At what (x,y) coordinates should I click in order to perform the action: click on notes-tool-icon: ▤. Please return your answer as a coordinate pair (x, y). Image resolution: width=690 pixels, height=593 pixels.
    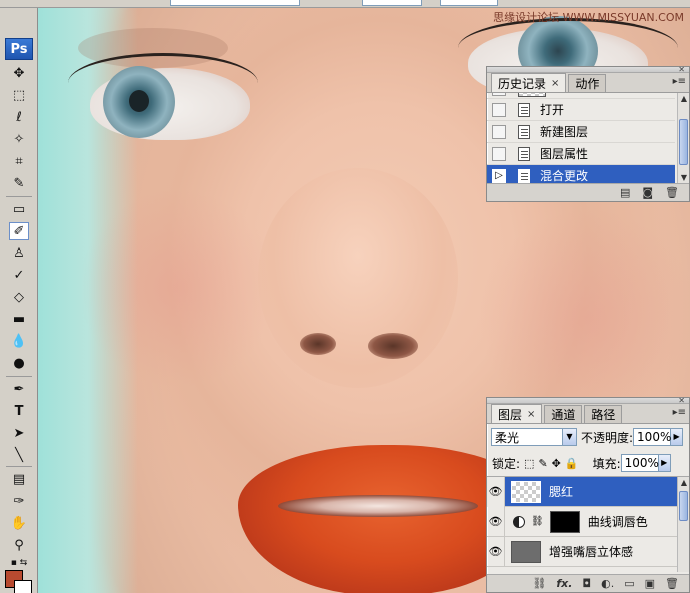
    Looking at the image, I should click on (19, 479).